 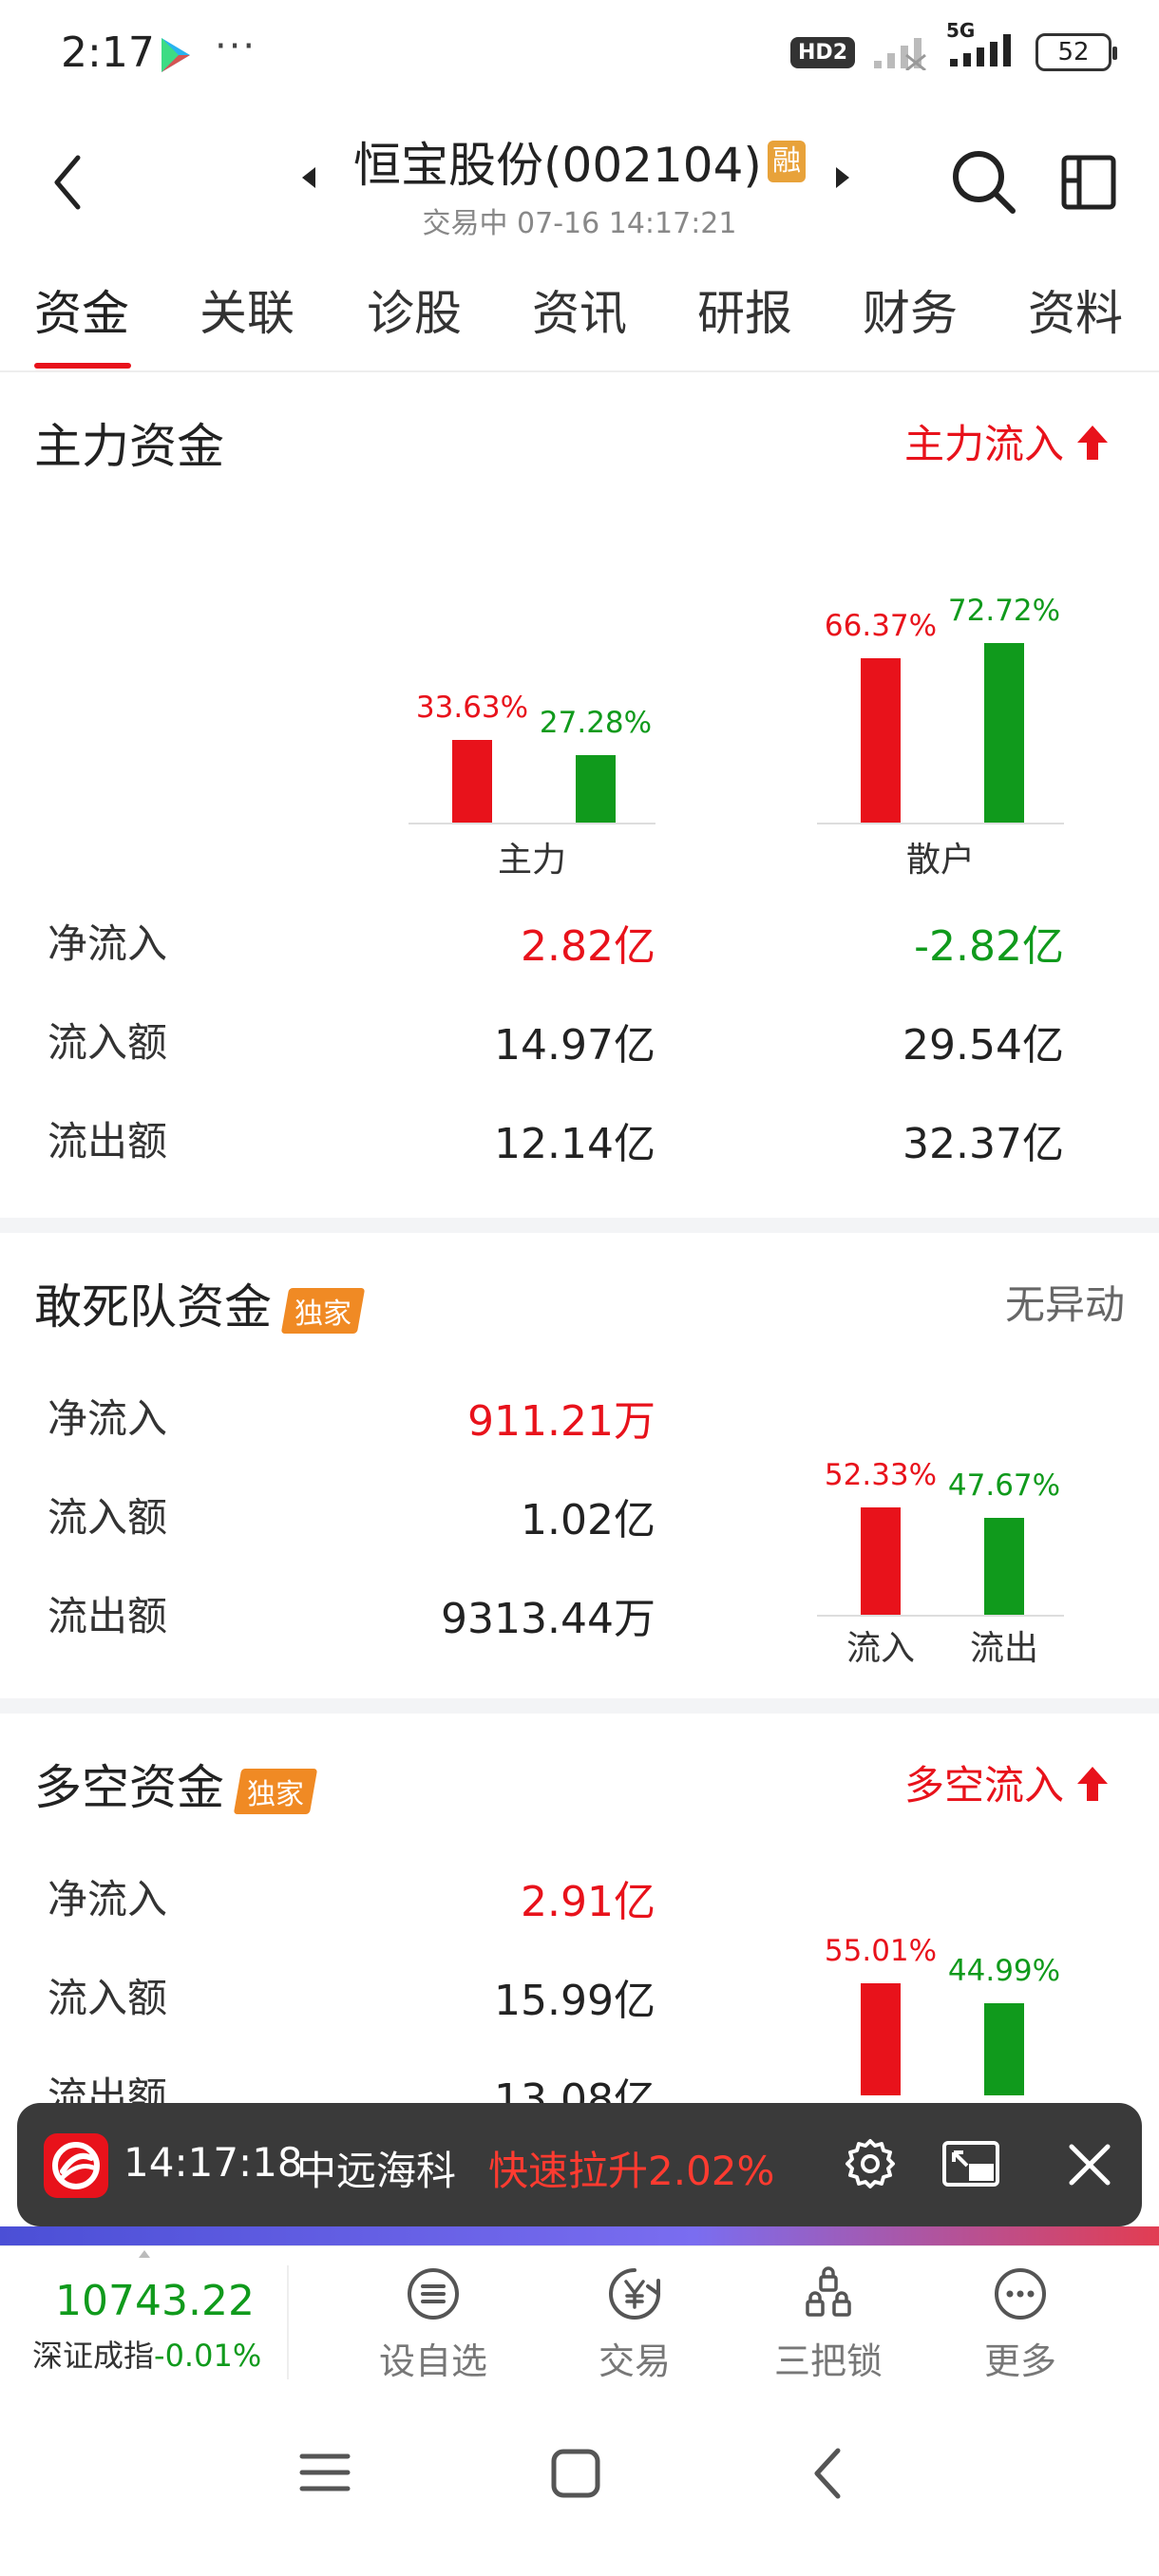 I want to click on signal-5g: 5G, so click(x=982, y=45).